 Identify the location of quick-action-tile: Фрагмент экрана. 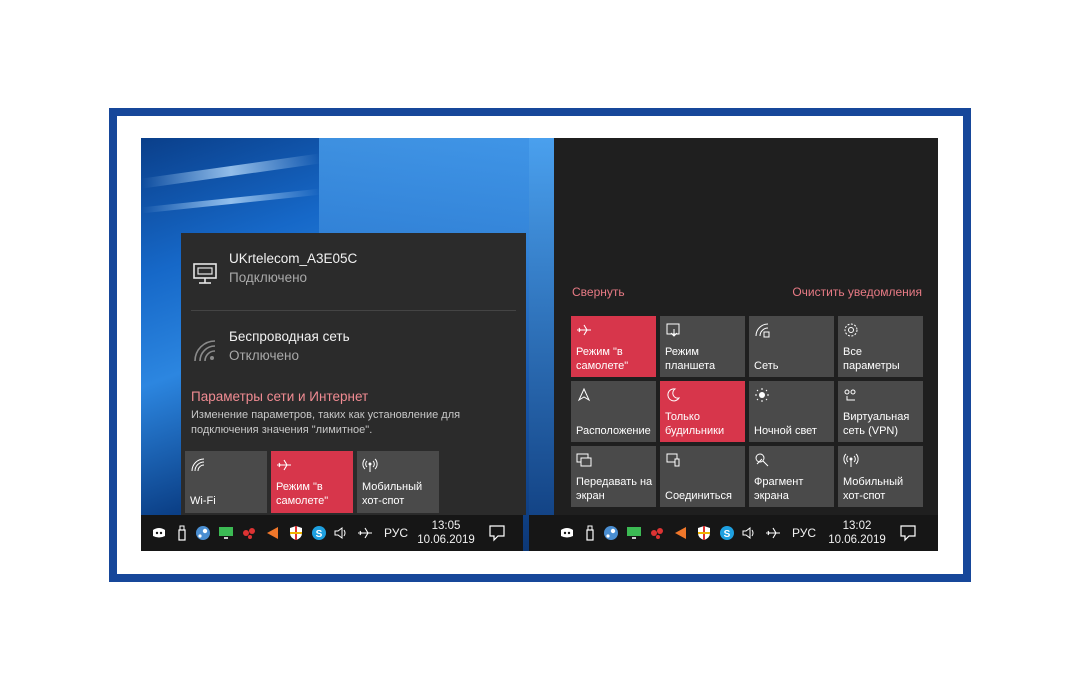
(791, 476).